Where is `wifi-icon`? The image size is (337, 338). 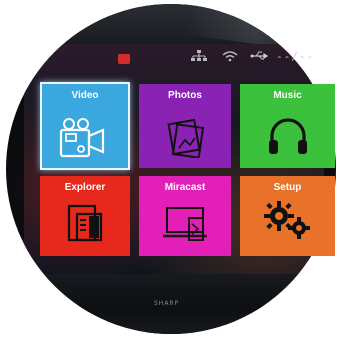
wifi-icon is located at coordinates (230, 58).